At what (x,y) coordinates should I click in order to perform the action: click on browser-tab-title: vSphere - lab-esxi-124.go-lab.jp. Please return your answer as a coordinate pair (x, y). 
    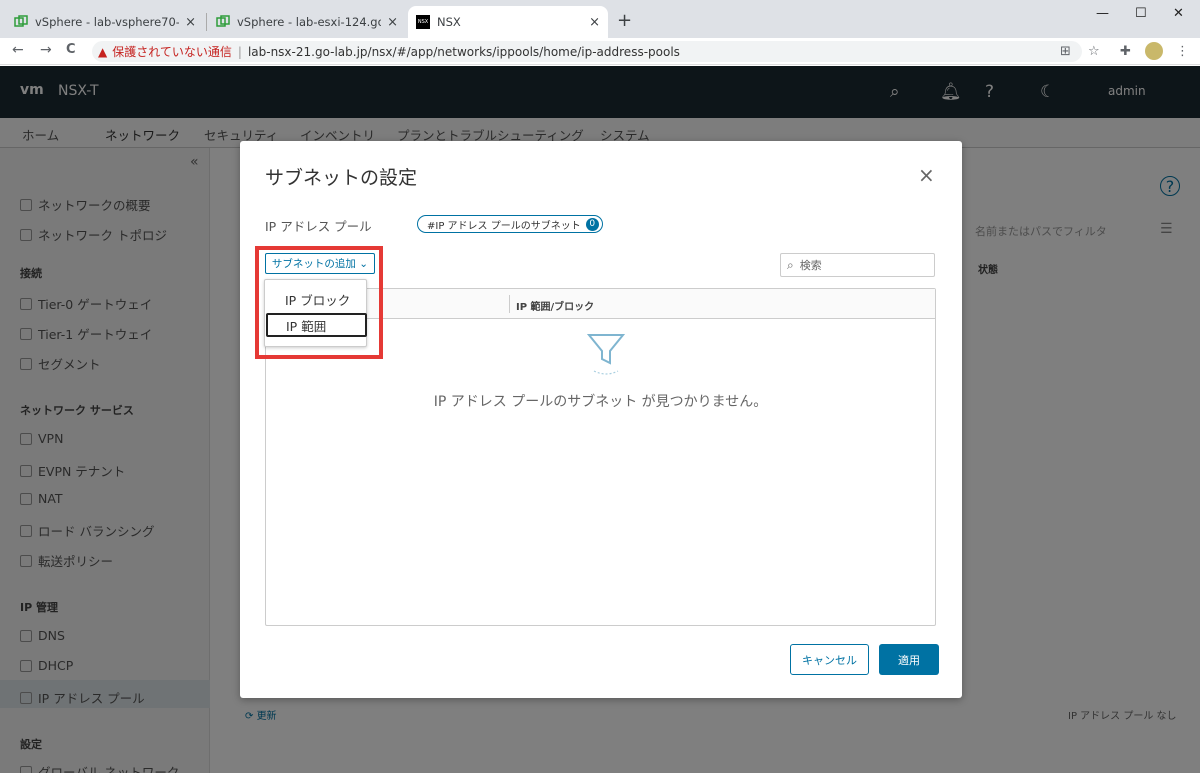
    Looking at the image, I should click on (309, 22).